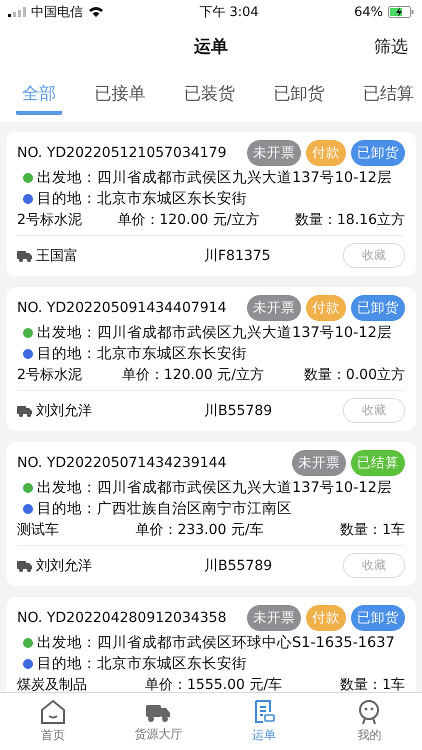 This screenshot has height=750, width=422. Describe the element at coordinates (209, 91) in the screenshot. I see `status-tab: 已装货` at that location.